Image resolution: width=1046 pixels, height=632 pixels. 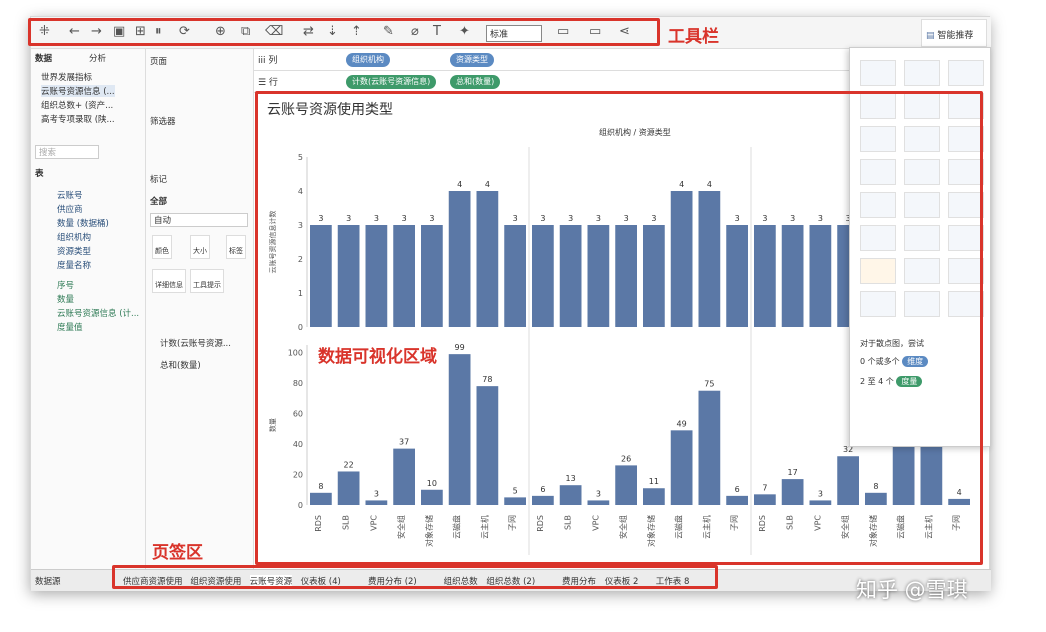 I want to click on pages-card: 页面, so click(x=158, y=61).